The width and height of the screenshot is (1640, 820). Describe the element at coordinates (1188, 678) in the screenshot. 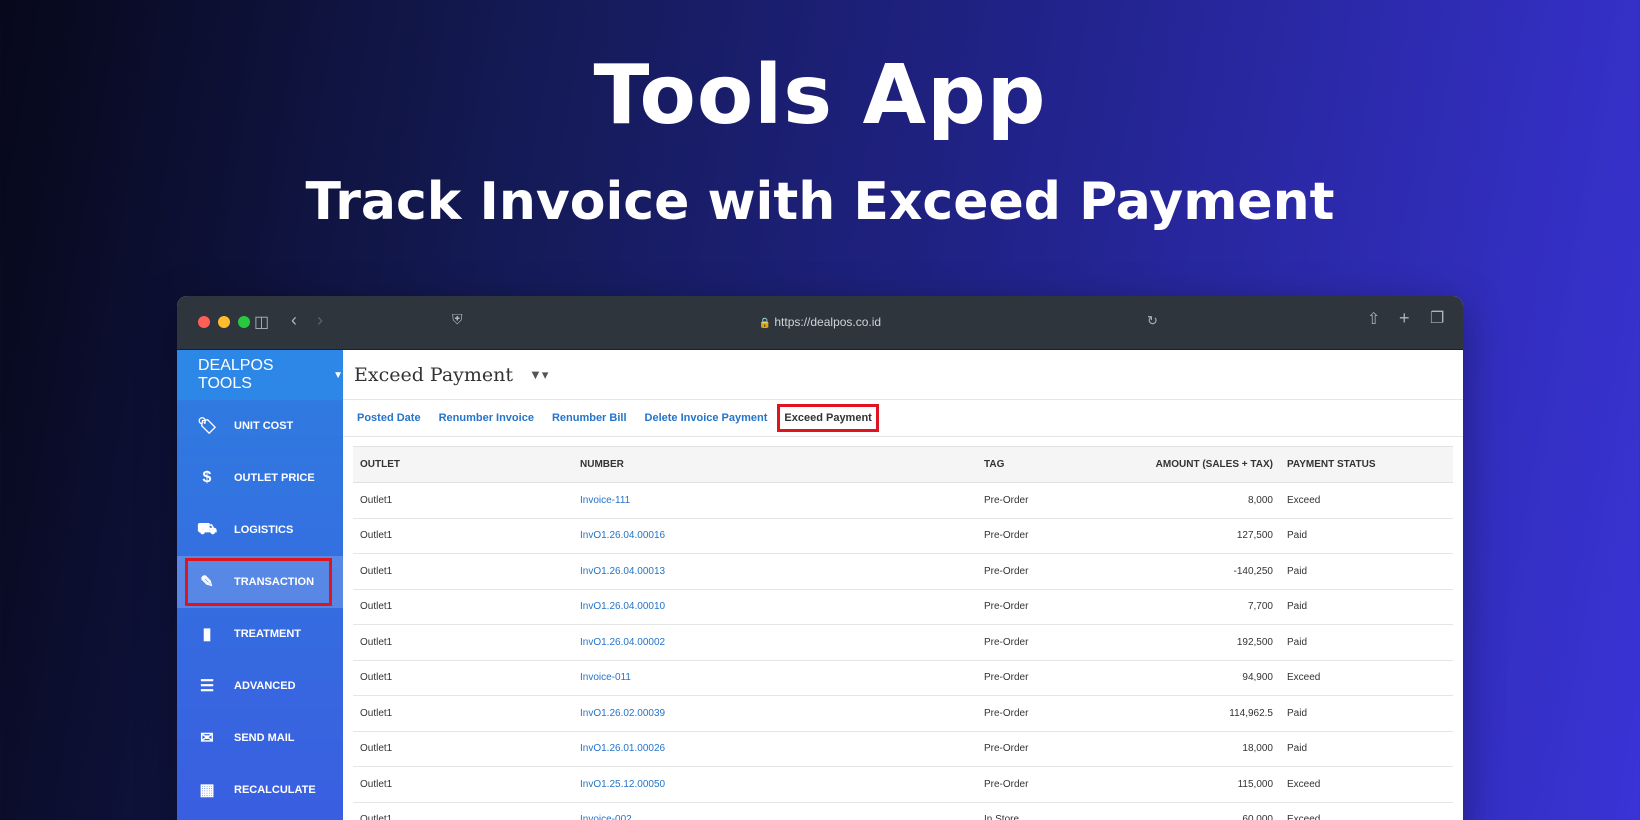

I see `cell-amount: 94,900` at that location.